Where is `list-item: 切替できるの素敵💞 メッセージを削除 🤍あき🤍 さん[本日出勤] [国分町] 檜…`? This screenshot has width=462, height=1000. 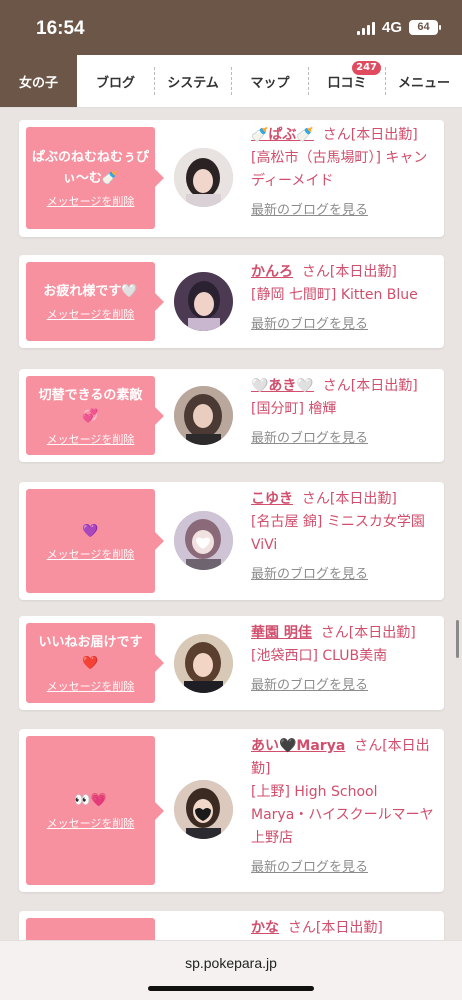 list-item: 切替できるの素敵💞 メッセージを削除 🤍あき🤍 さん[本日出勤] [国分町] 檜… is located at coordinates (231, 415).